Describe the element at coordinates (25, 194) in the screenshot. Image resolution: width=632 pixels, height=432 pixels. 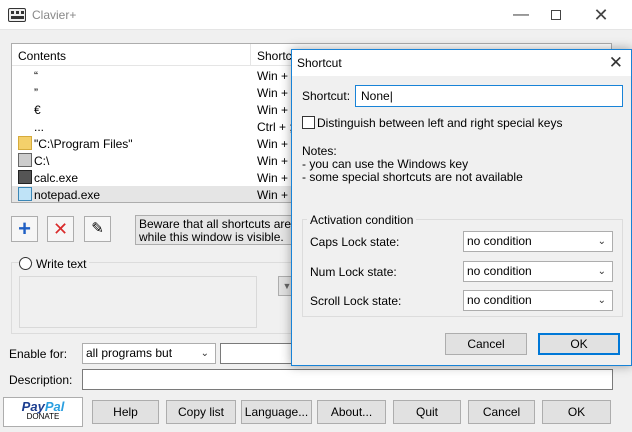
I see `notepad-icon` at that location.